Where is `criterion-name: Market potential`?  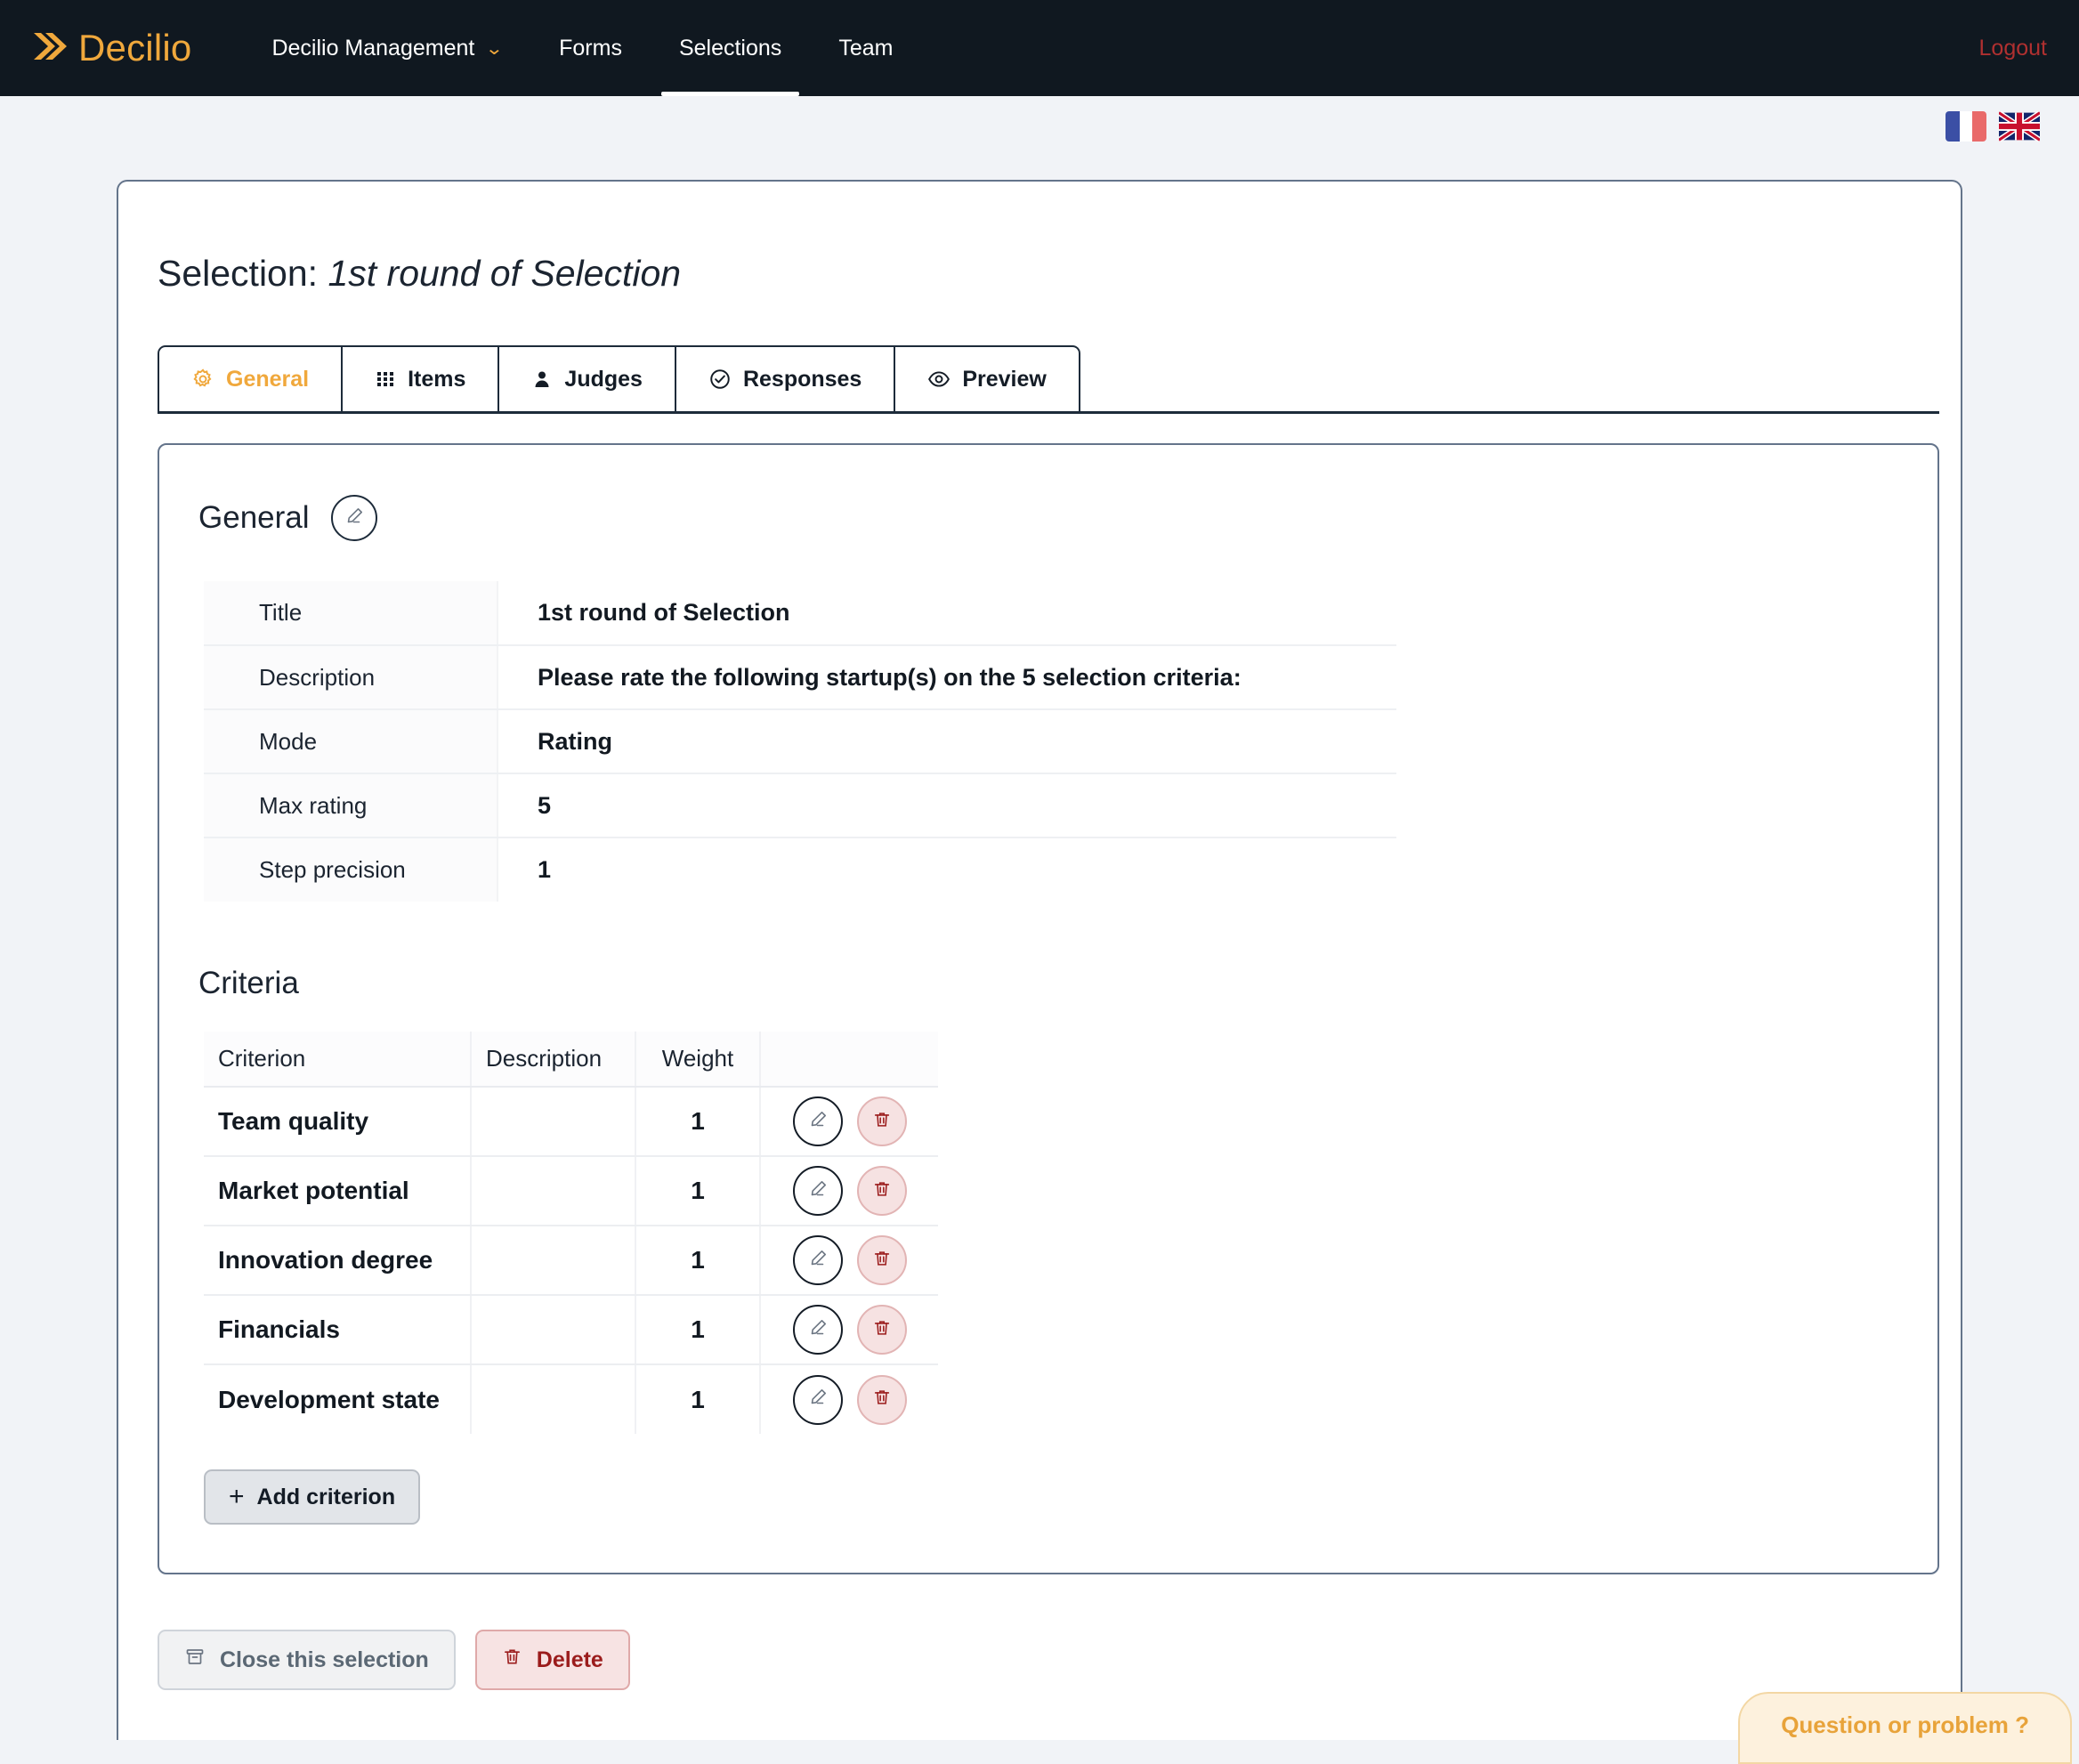
criterion-name: Market potential is located at coordinates (338, 1191).